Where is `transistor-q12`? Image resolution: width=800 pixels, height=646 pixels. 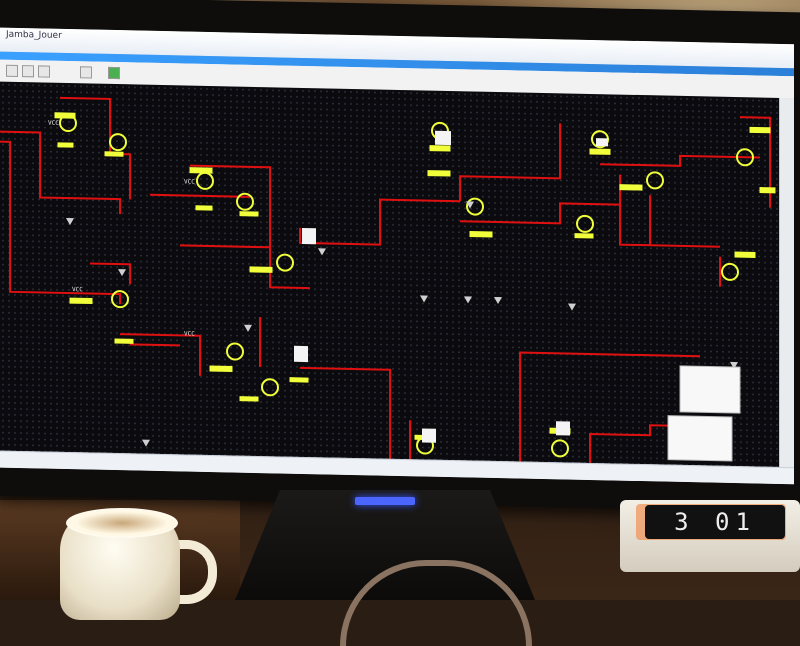
transistor-q12 is located at coordinates (738, 266).